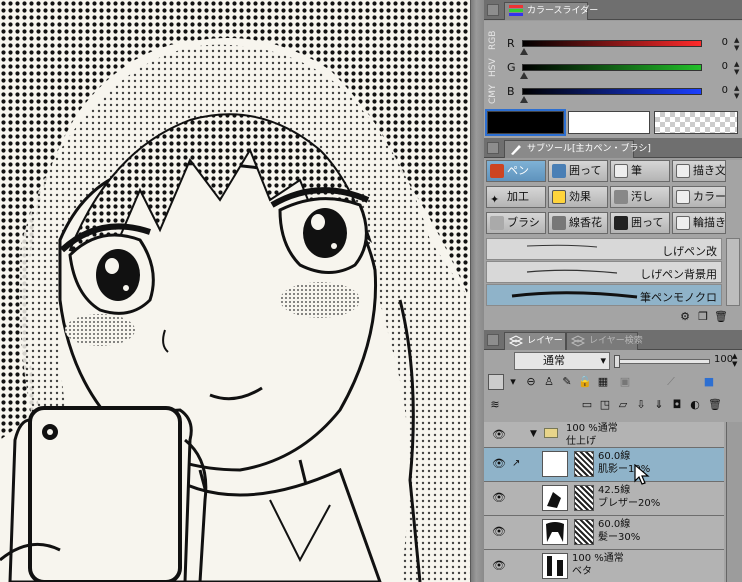 Image resolution: width=742 pixels, height=582 pixels. I want to click on airbrush-icon, so click(497, 223).